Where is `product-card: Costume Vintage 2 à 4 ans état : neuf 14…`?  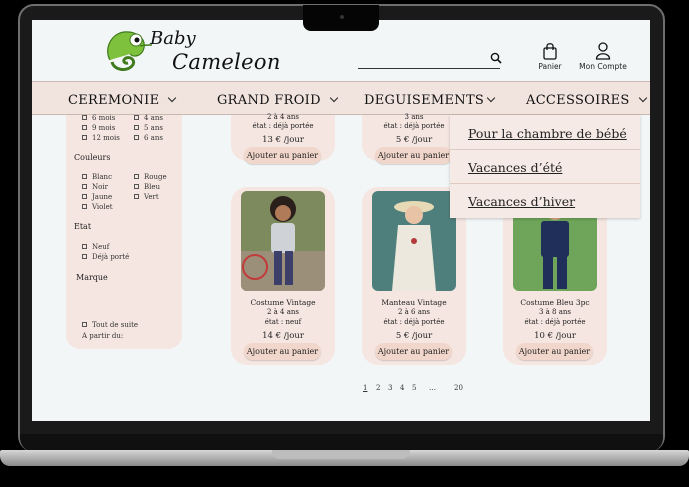 product-card: Costume Vintage 2 à 4 ans état : neuf 14… is located at coordinates (283, 276).